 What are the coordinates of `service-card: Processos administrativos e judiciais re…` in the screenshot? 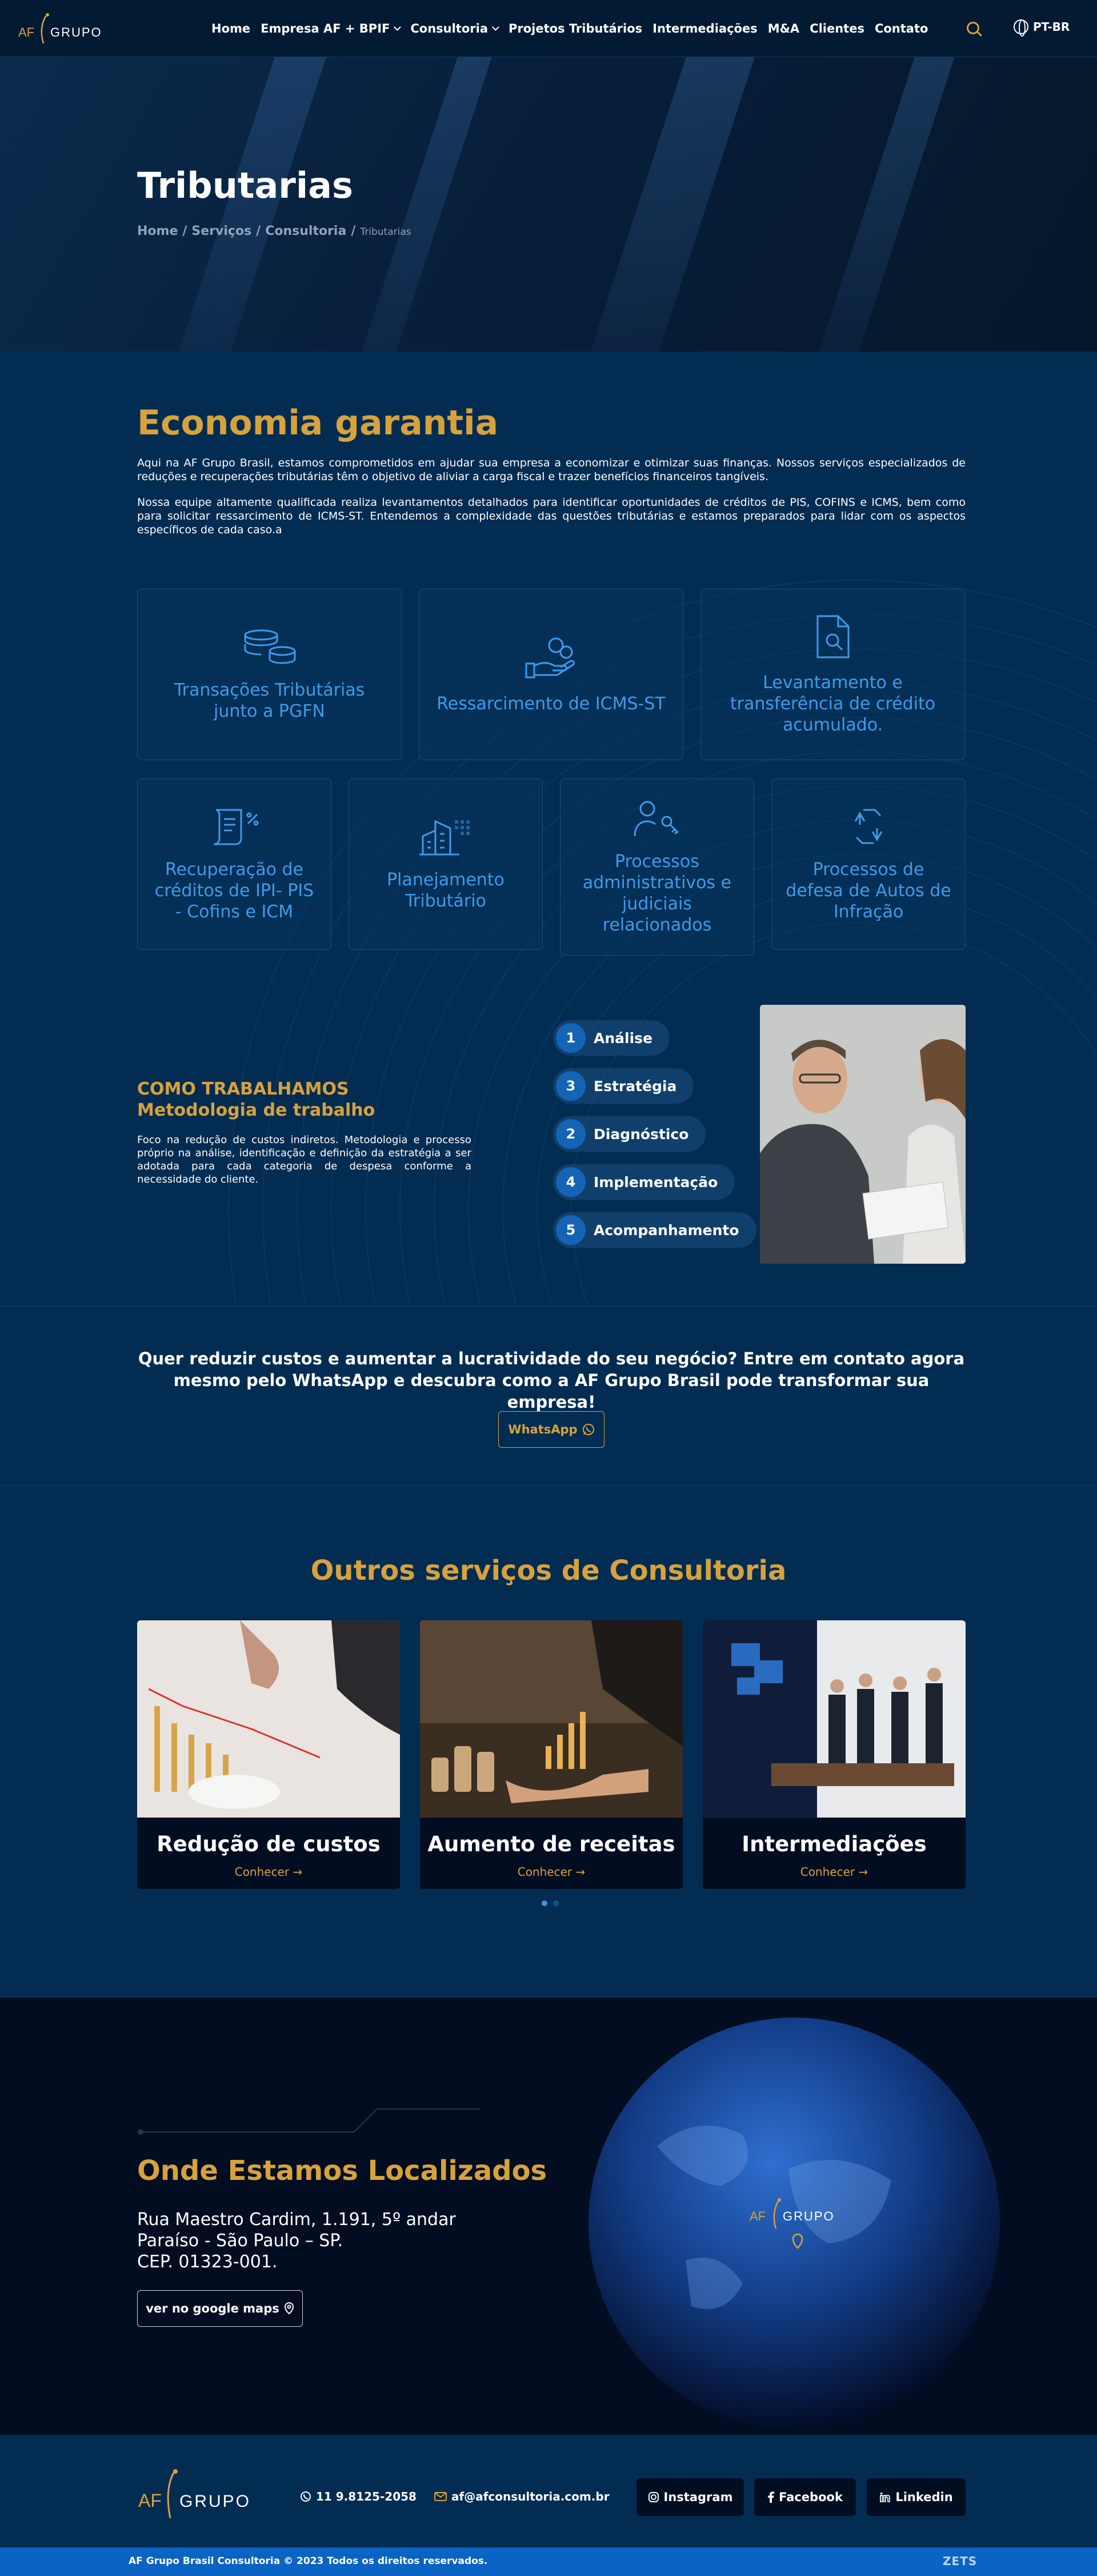 It's located at (657, 867).